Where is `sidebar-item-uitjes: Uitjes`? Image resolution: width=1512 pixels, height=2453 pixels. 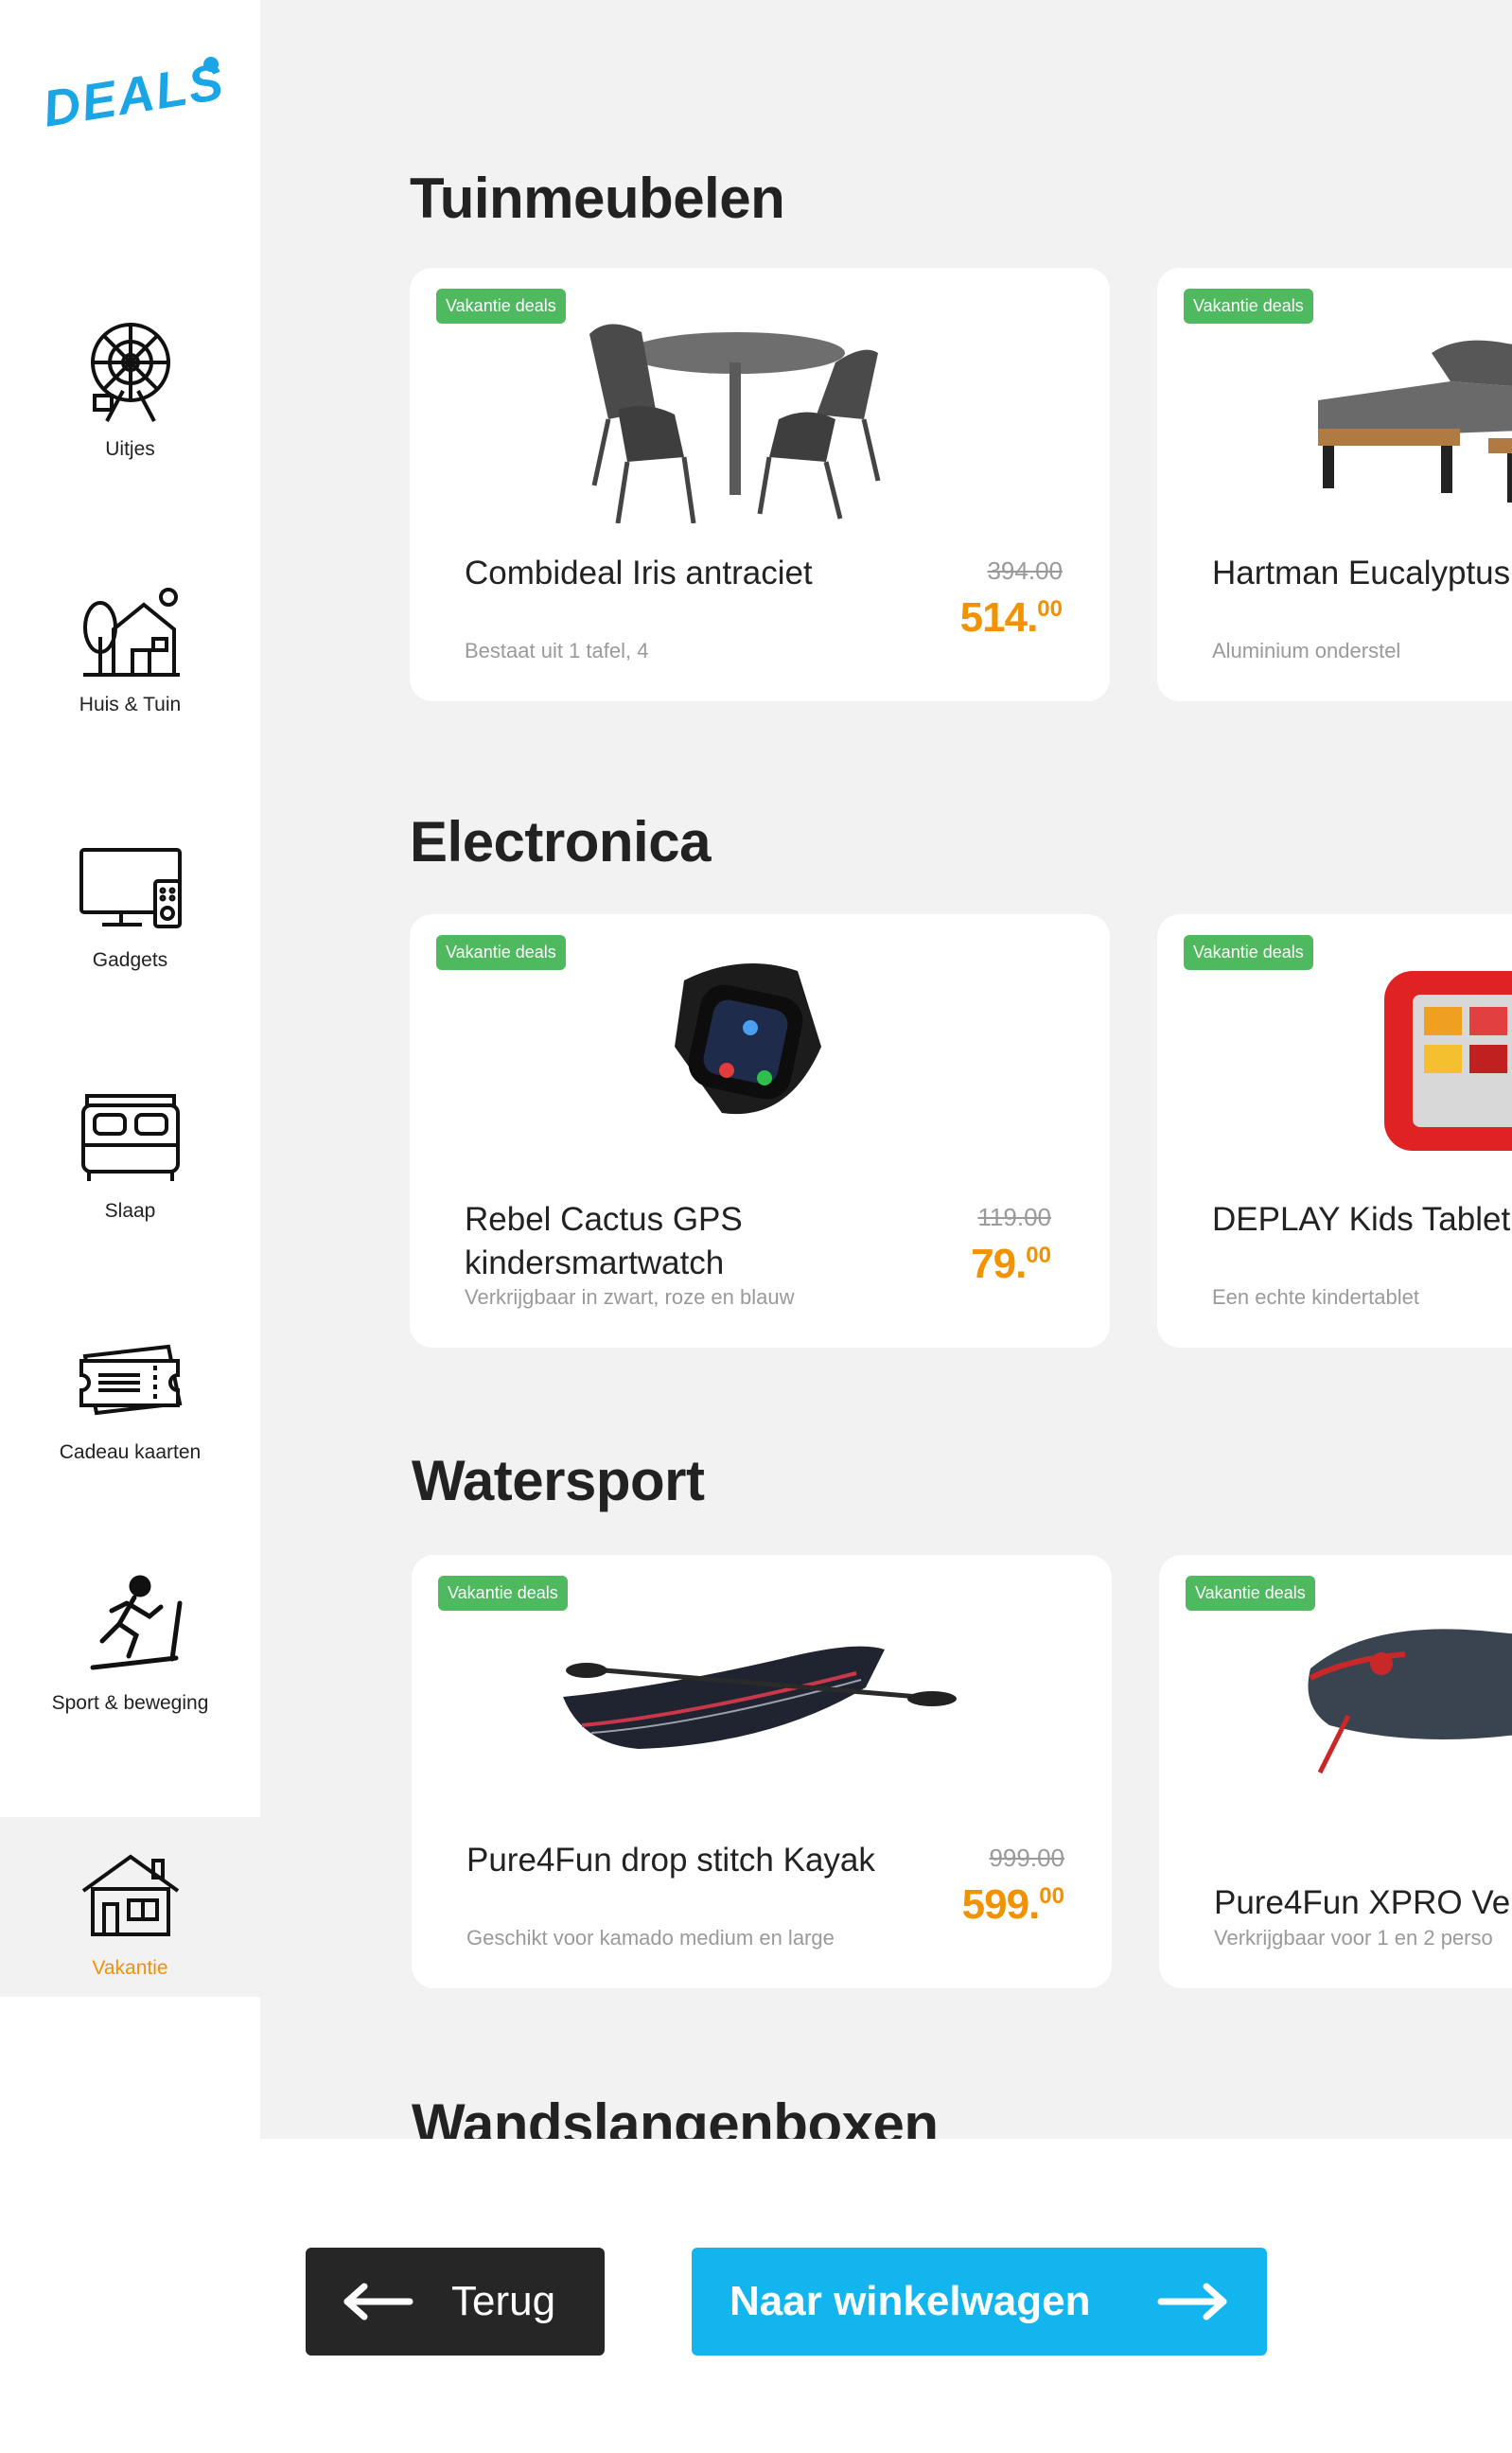
sidebar-item-uitjes: Uitjes is located at coordinates (130, 388).